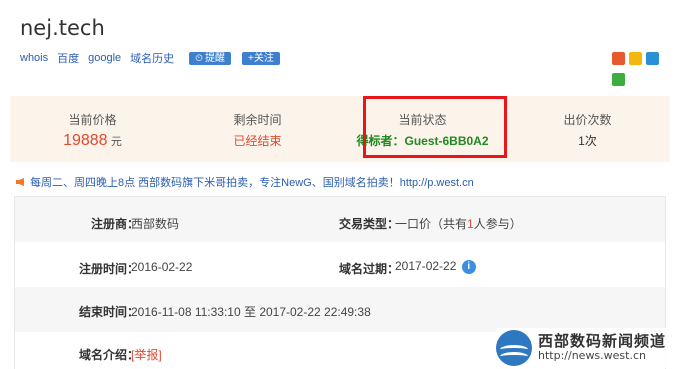 This screenshot has height=369, width=680. Describe the element at coordinates (62, 28) in the screenshot. I see `domain-title: nej.tech` at that location.